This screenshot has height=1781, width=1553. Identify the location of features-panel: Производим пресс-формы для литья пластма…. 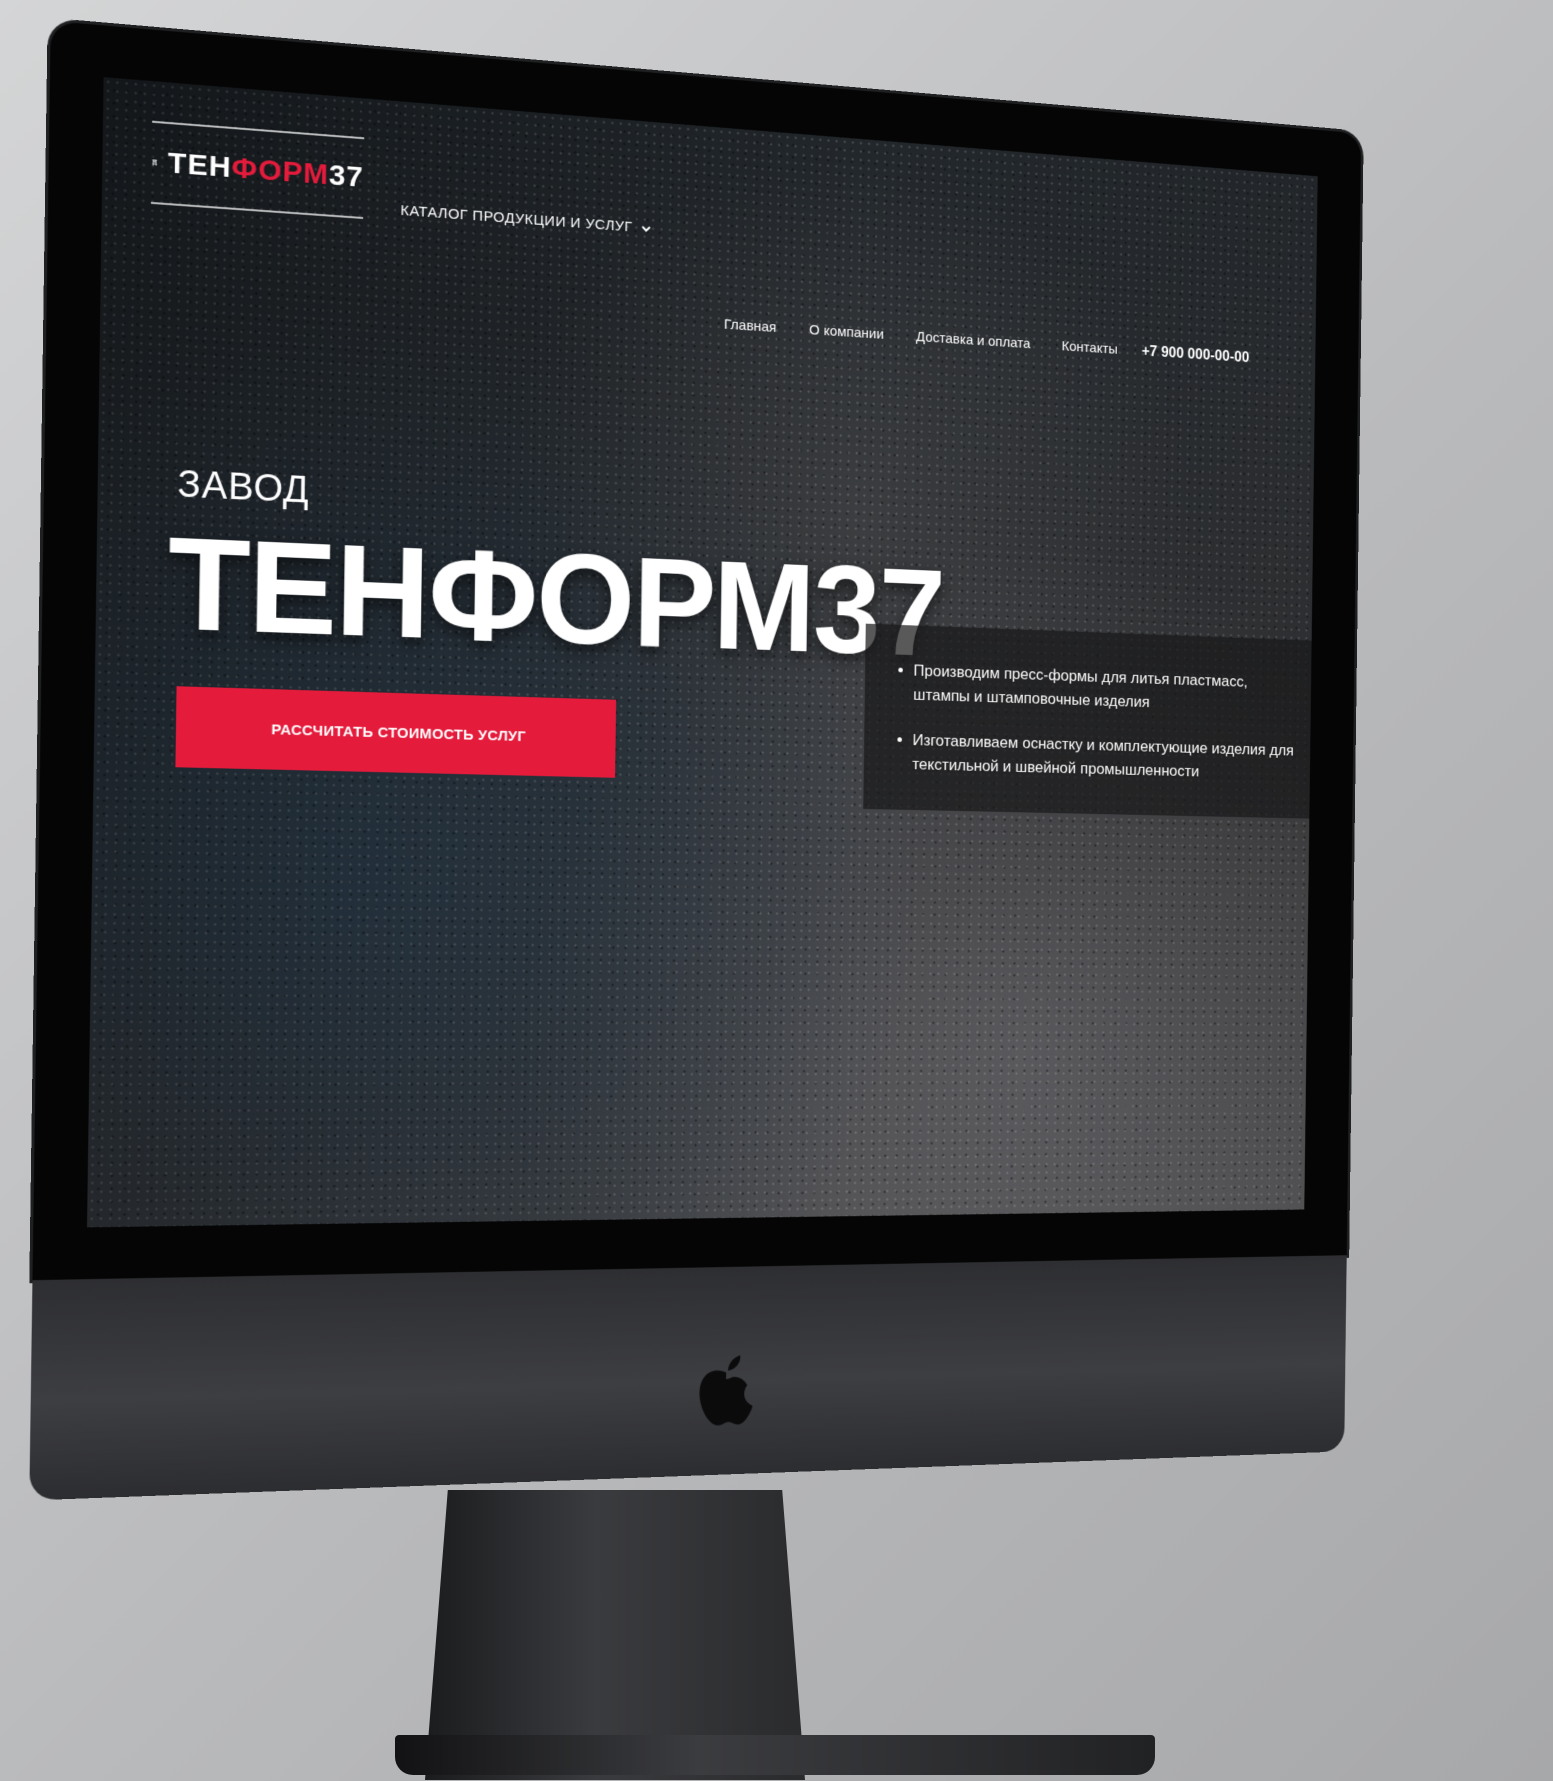
(1090, 722).